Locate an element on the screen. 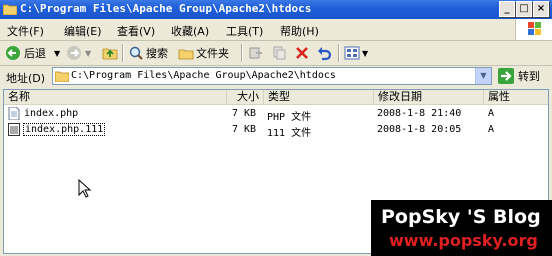 The height and width of the screenshot is (256, 552). up-button is located at coordinates (110, 53).